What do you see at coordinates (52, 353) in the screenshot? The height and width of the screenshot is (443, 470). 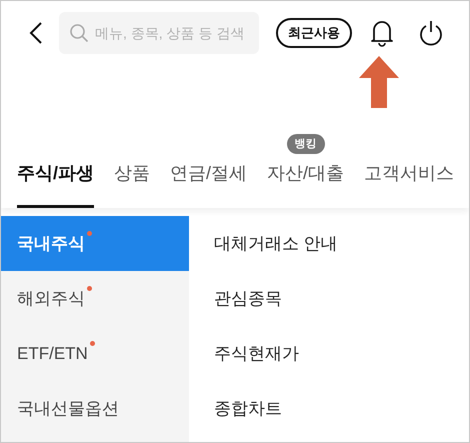 I see `item-label: ETF/ETN` at bounding box center [52, 353].